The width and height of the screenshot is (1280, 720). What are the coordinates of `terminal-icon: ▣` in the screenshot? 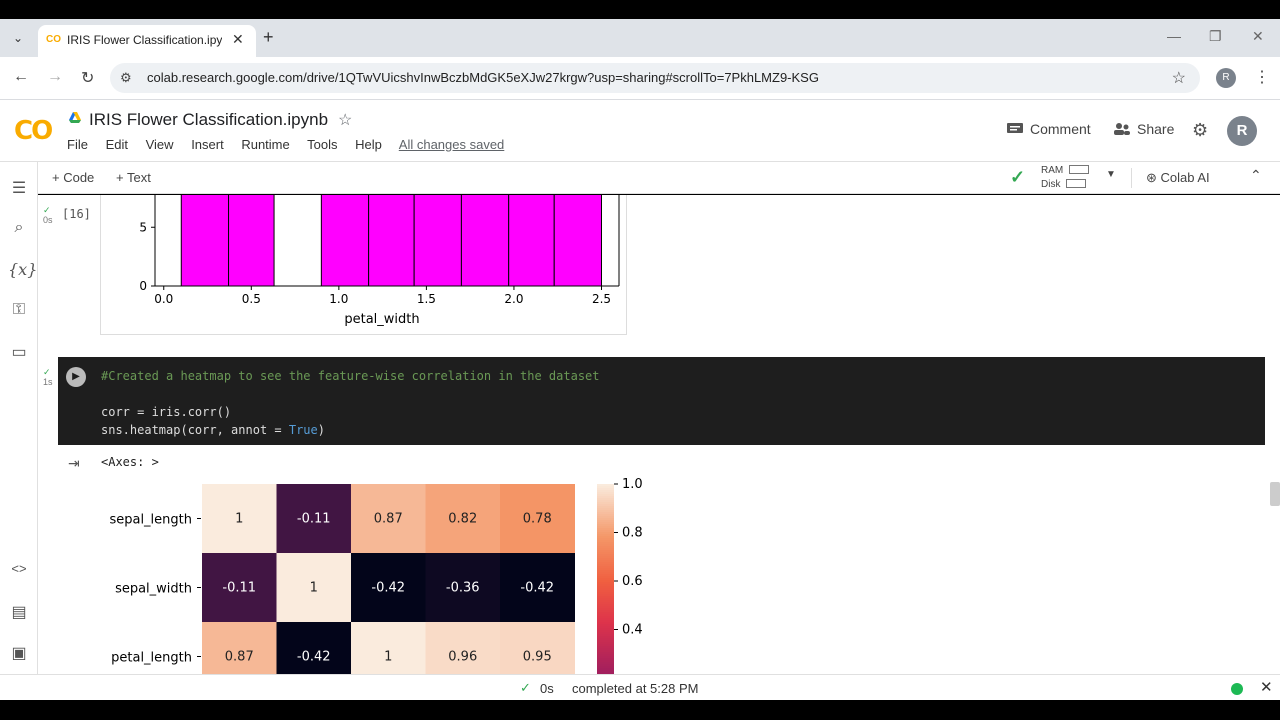 It's located at (19, 653).